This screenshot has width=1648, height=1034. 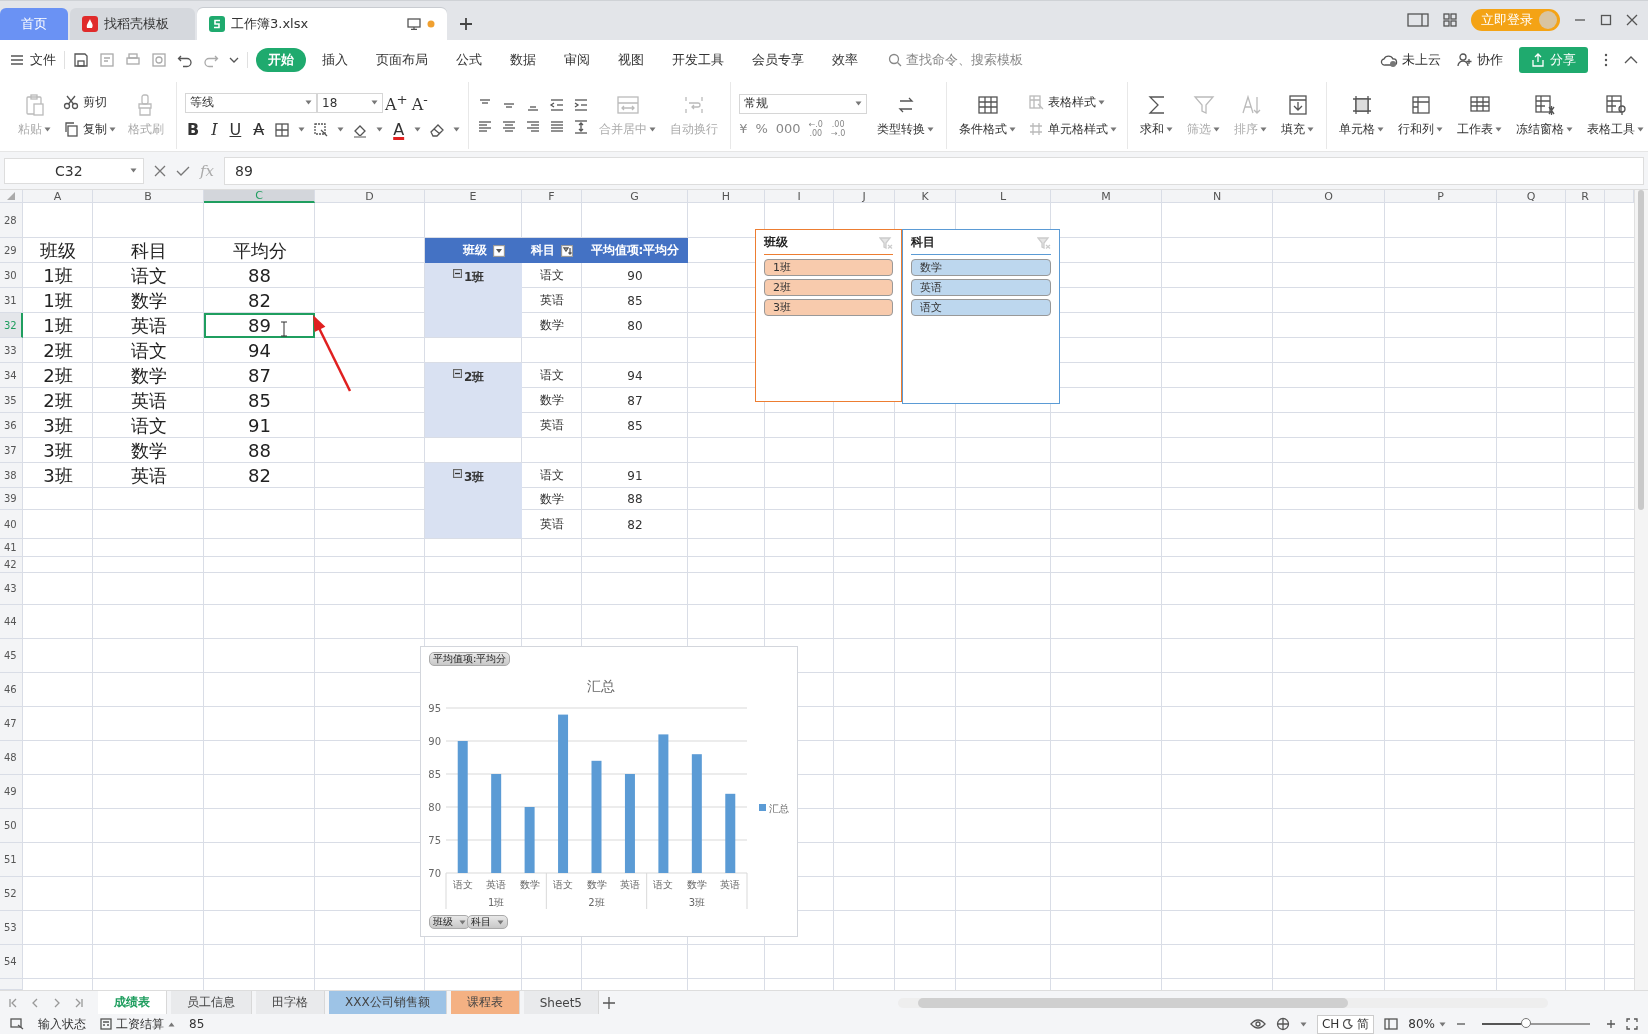 What do you see at coordinates (11, 425) in the screenshot?
I see `row-header: 36` at bounding box center [11, 425].